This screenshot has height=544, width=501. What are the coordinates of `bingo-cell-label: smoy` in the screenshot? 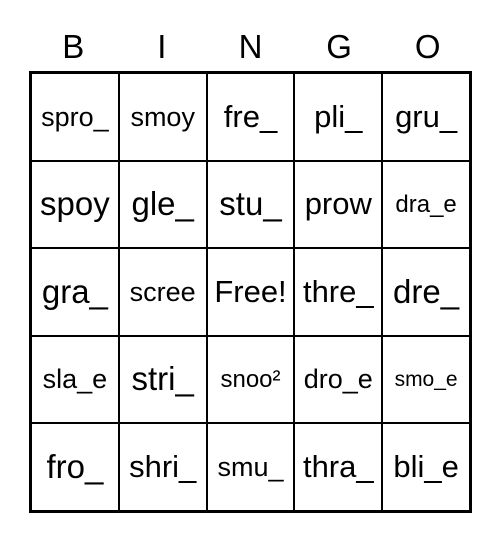 It's located at (162, 116).